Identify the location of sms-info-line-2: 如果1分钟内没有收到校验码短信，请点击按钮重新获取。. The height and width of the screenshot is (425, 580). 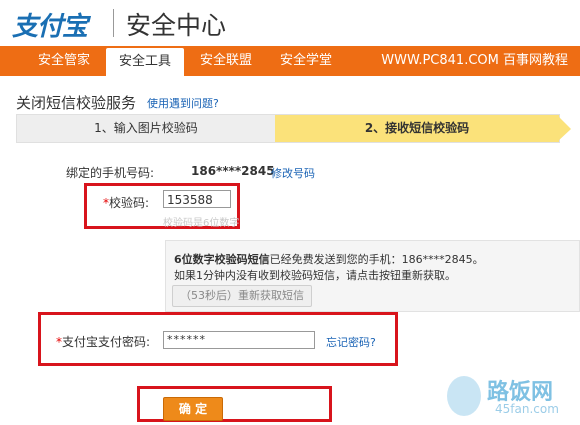
(315, 275).